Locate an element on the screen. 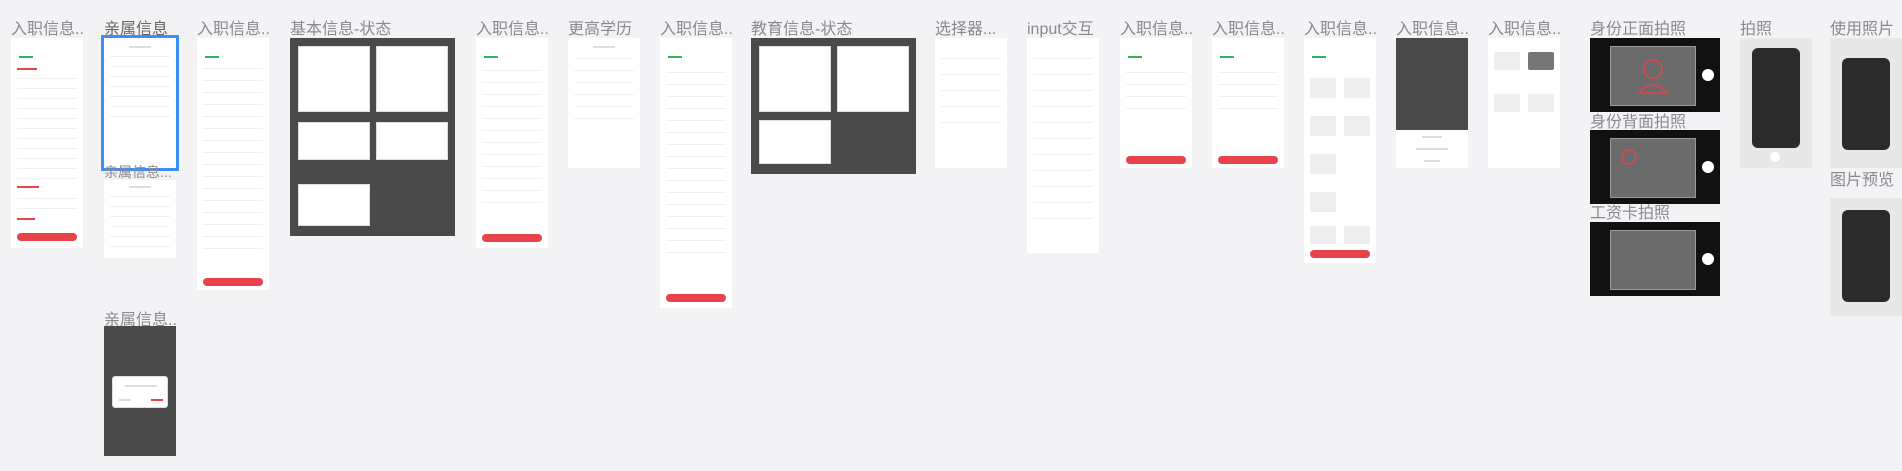 Image resolution: width=1902 pixels, height=471 pixels. frame-selector is located at coordinates (971, 103).